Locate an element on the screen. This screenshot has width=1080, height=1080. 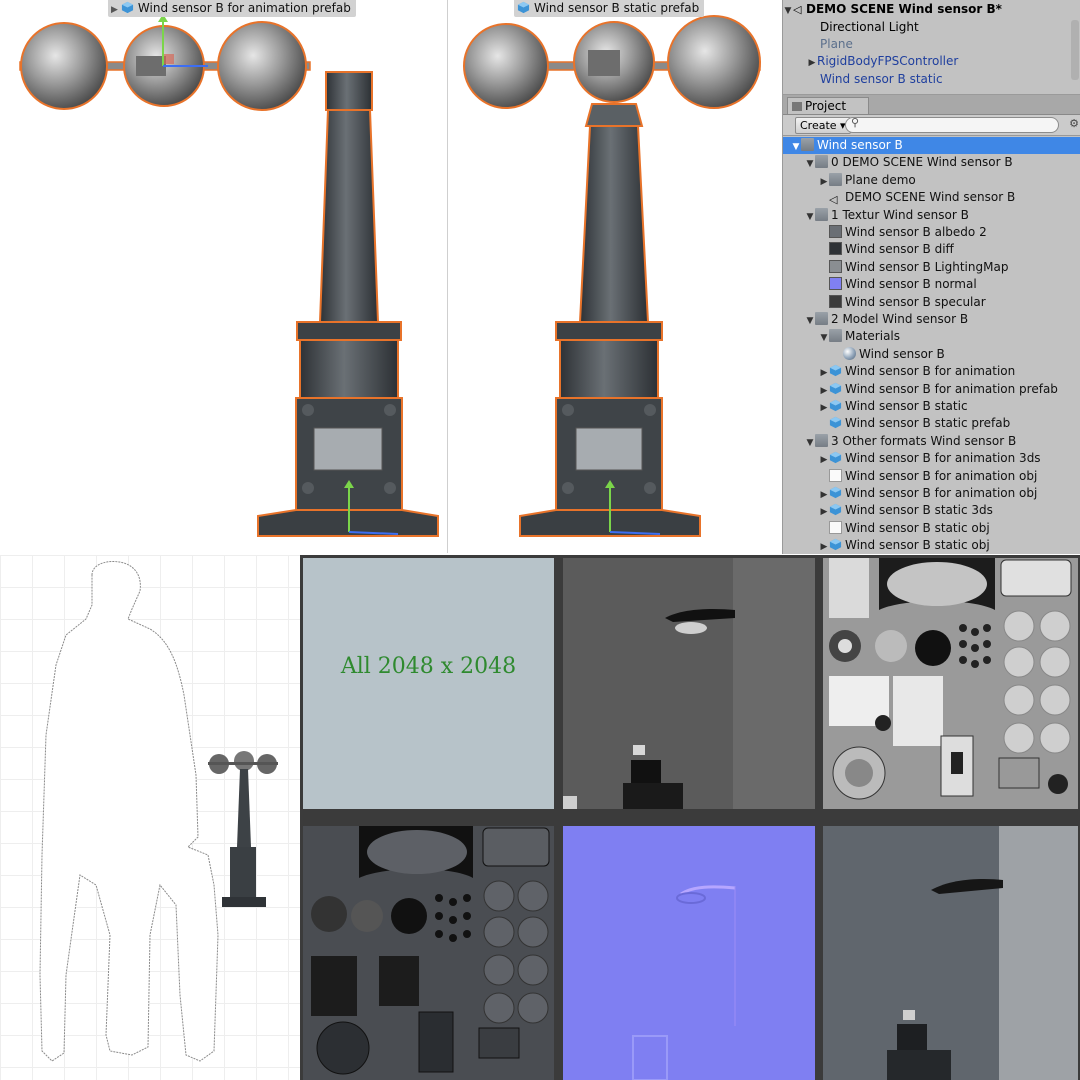
project-item: ▶ Wind sensor B for animation is located at coordinates (931, 371).